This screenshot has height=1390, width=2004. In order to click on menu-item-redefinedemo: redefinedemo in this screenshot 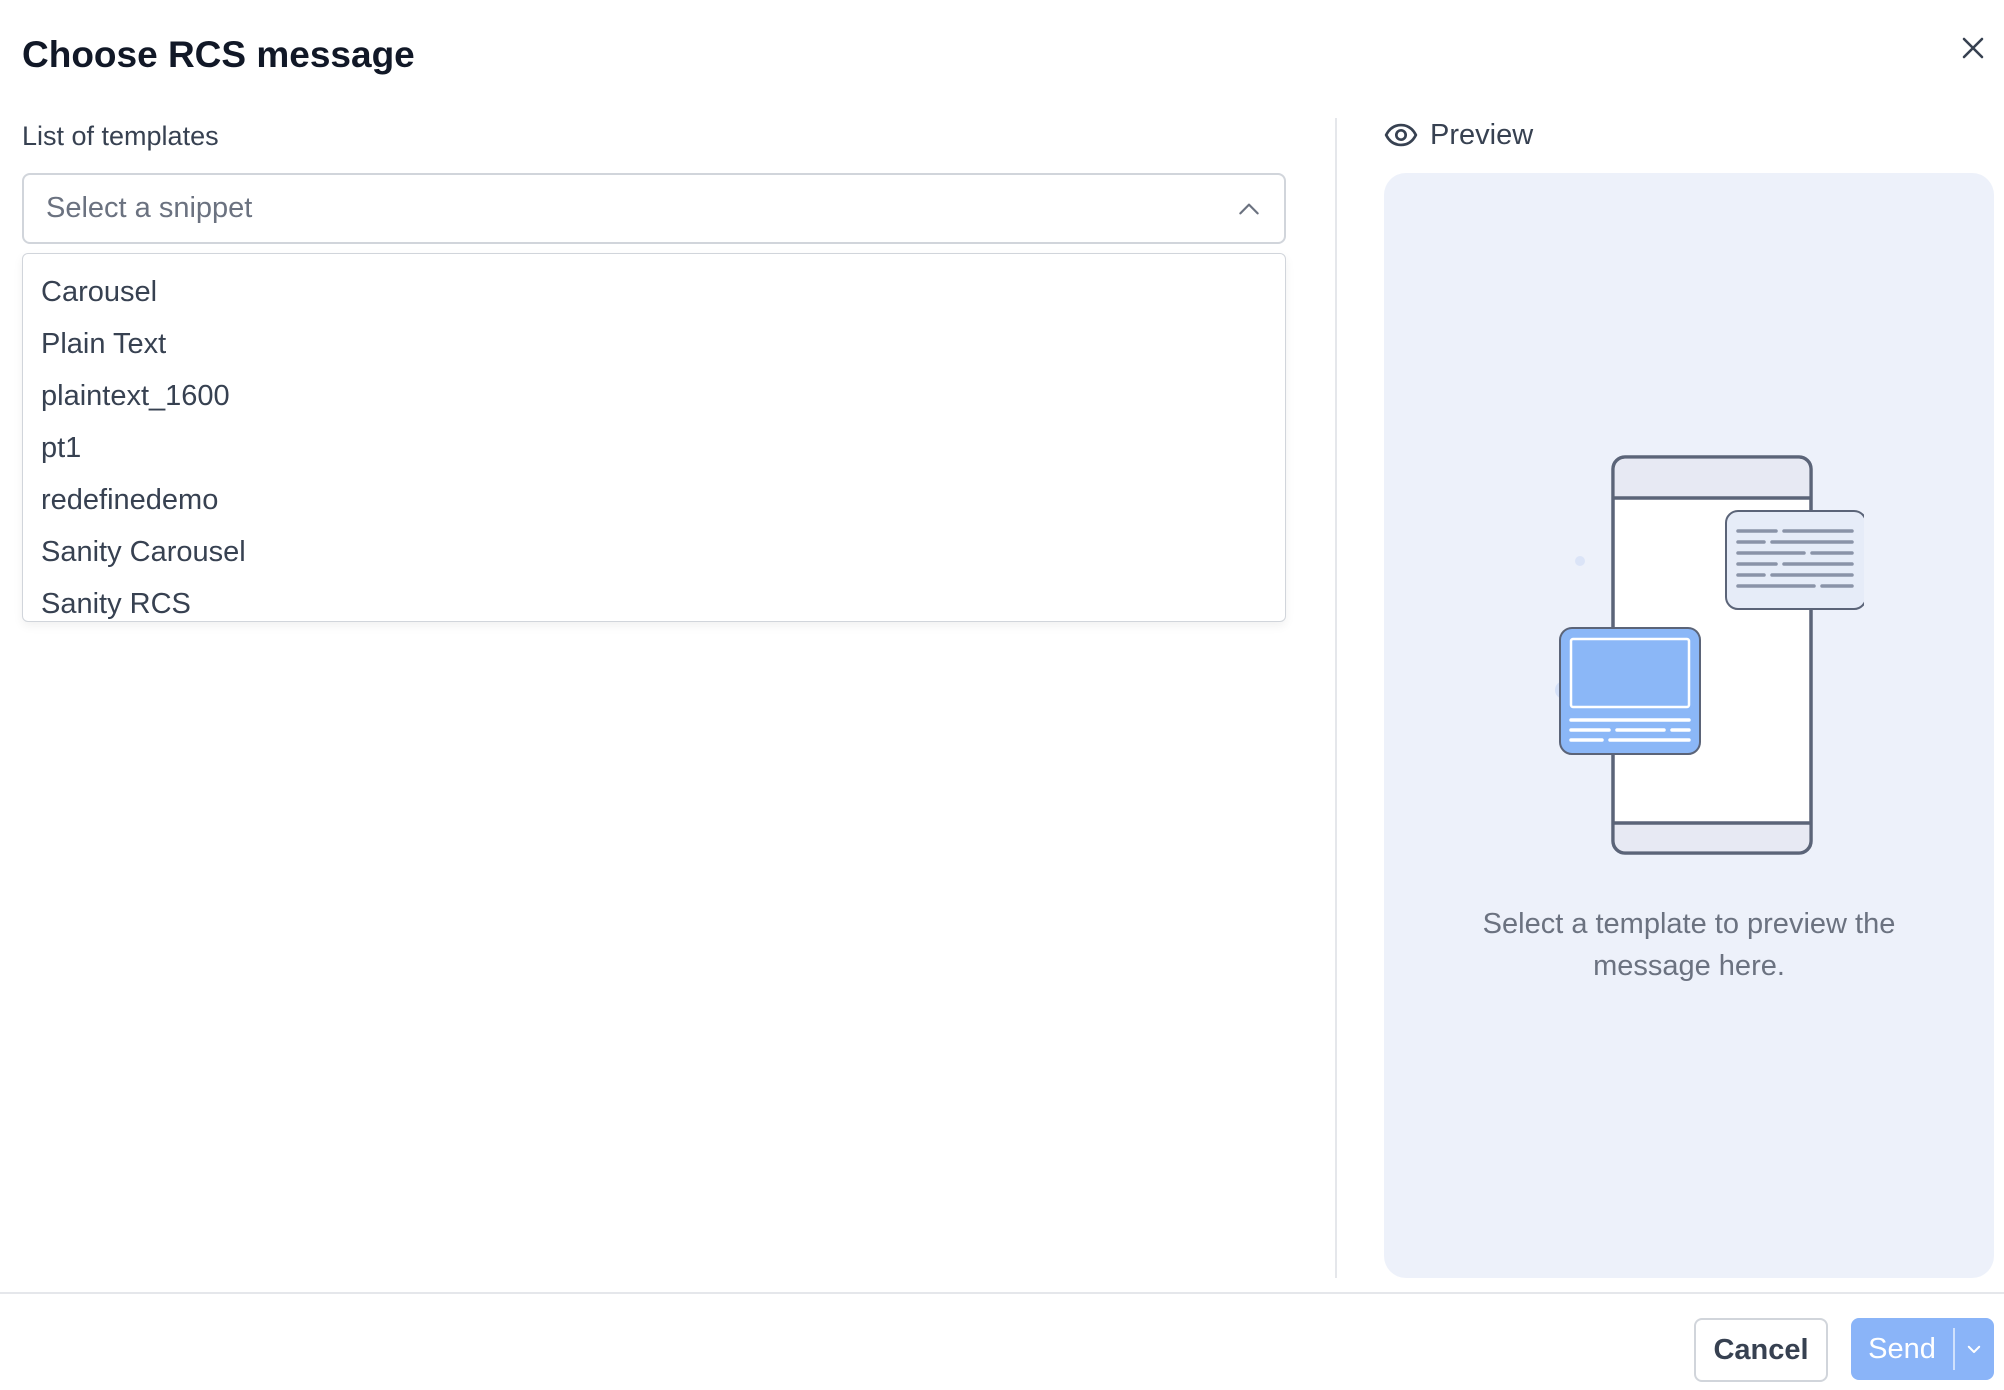, I will do `click(654, 500)`.